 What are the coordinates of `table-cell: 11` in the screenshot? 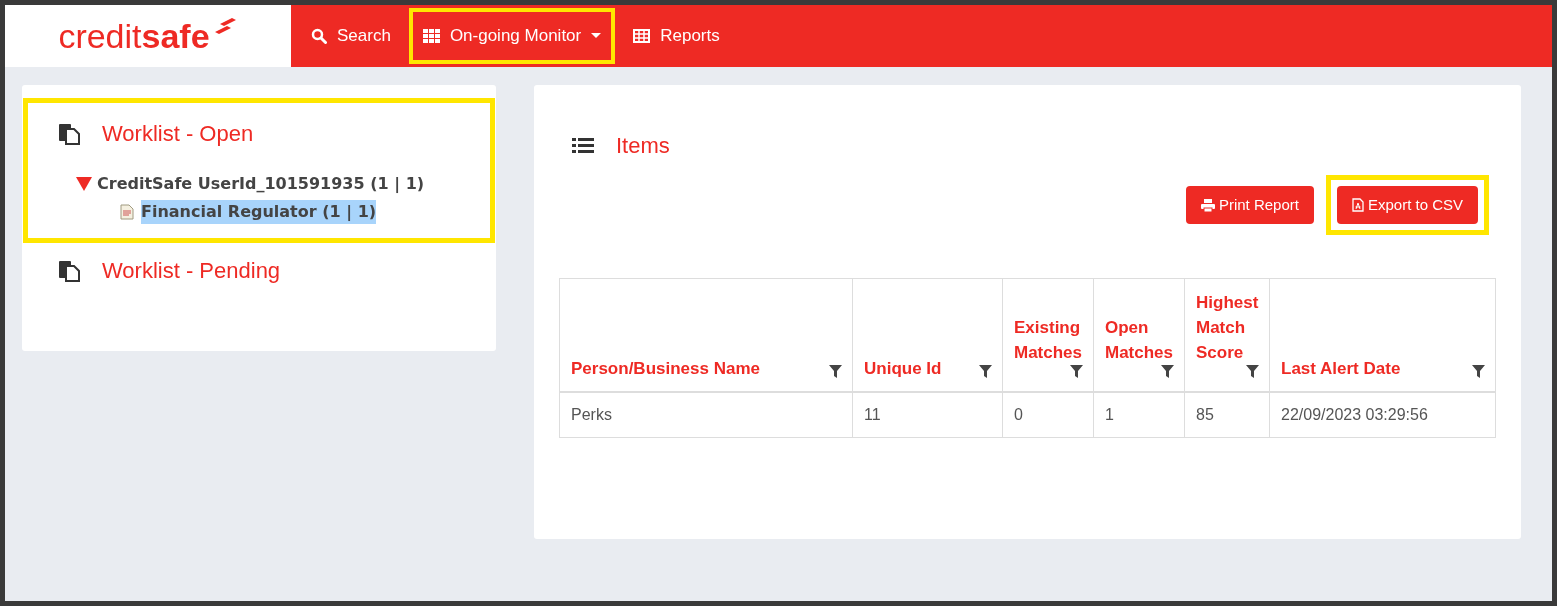 It's located at (927, 414).